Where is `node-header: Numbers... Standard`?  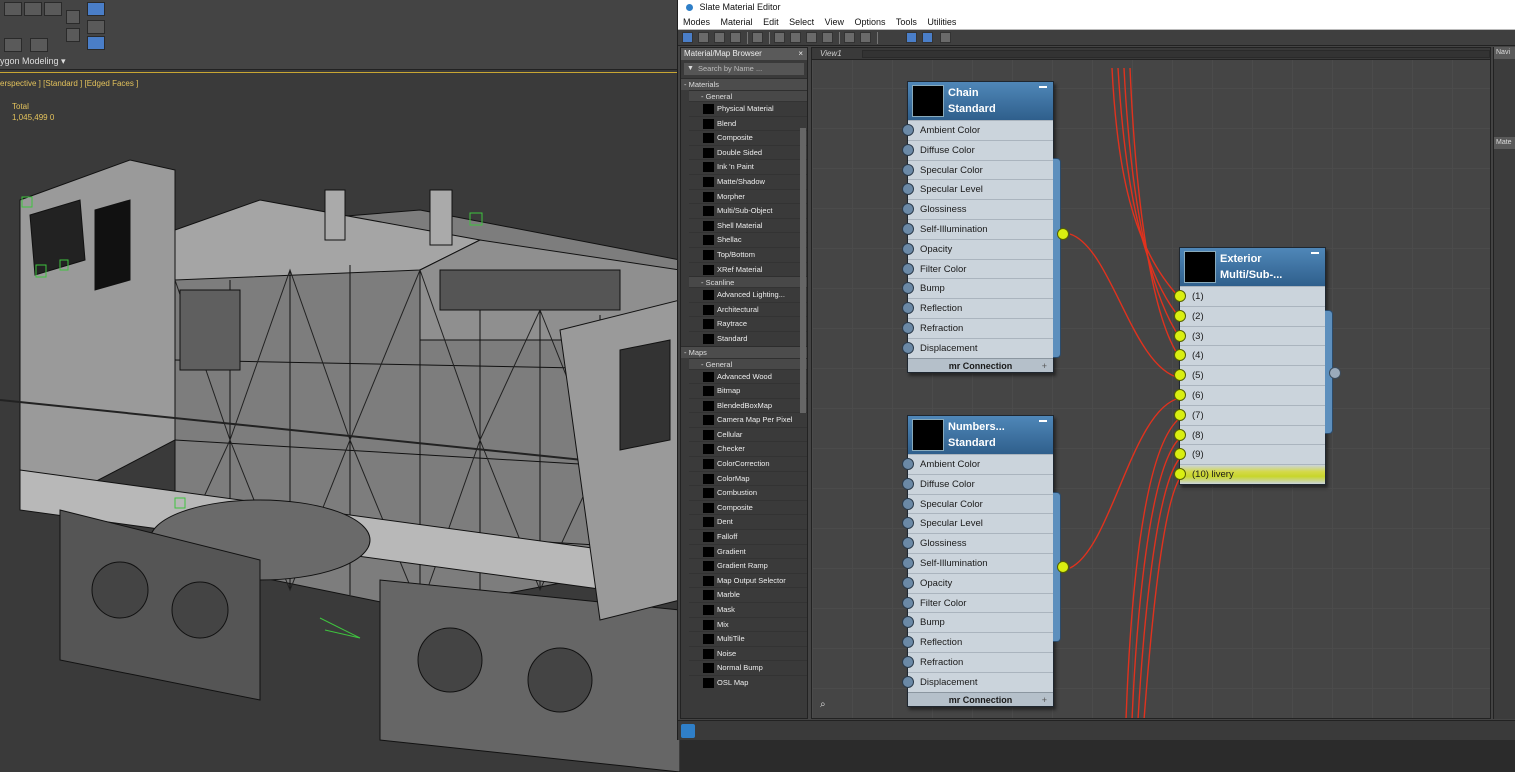 node-header: Numbers... Standard is located at coordinates (980, 435).